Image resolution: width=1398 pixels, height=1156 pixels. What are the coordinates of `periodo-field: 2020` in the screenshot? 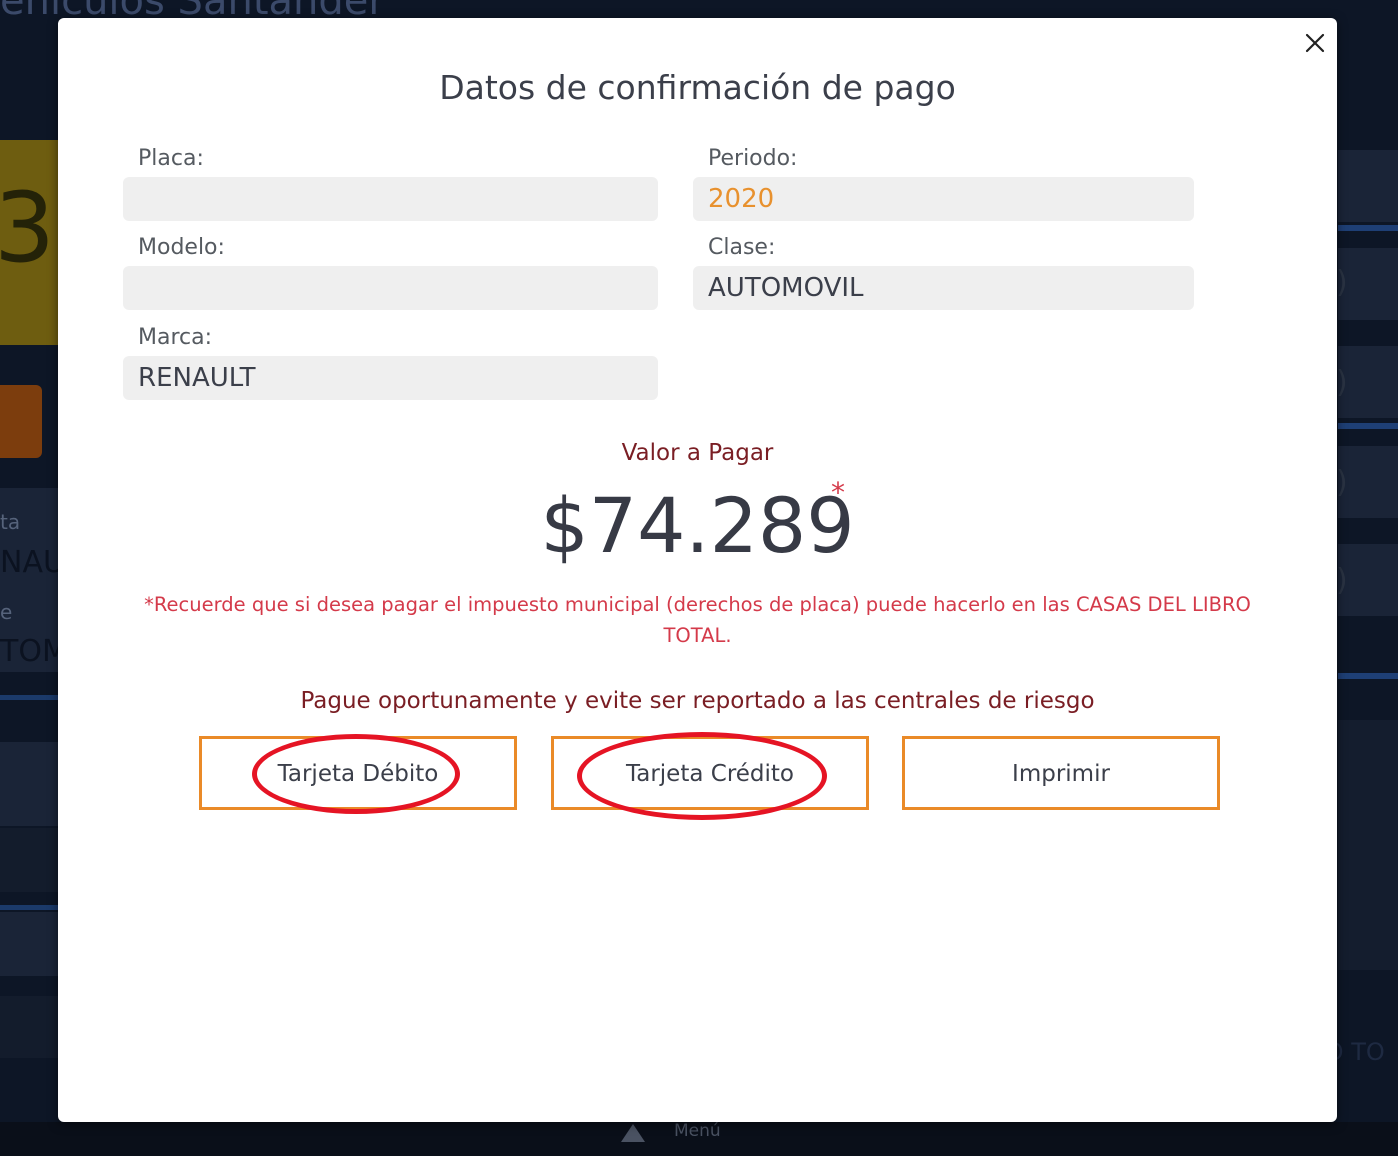 It's located at (943, 199).